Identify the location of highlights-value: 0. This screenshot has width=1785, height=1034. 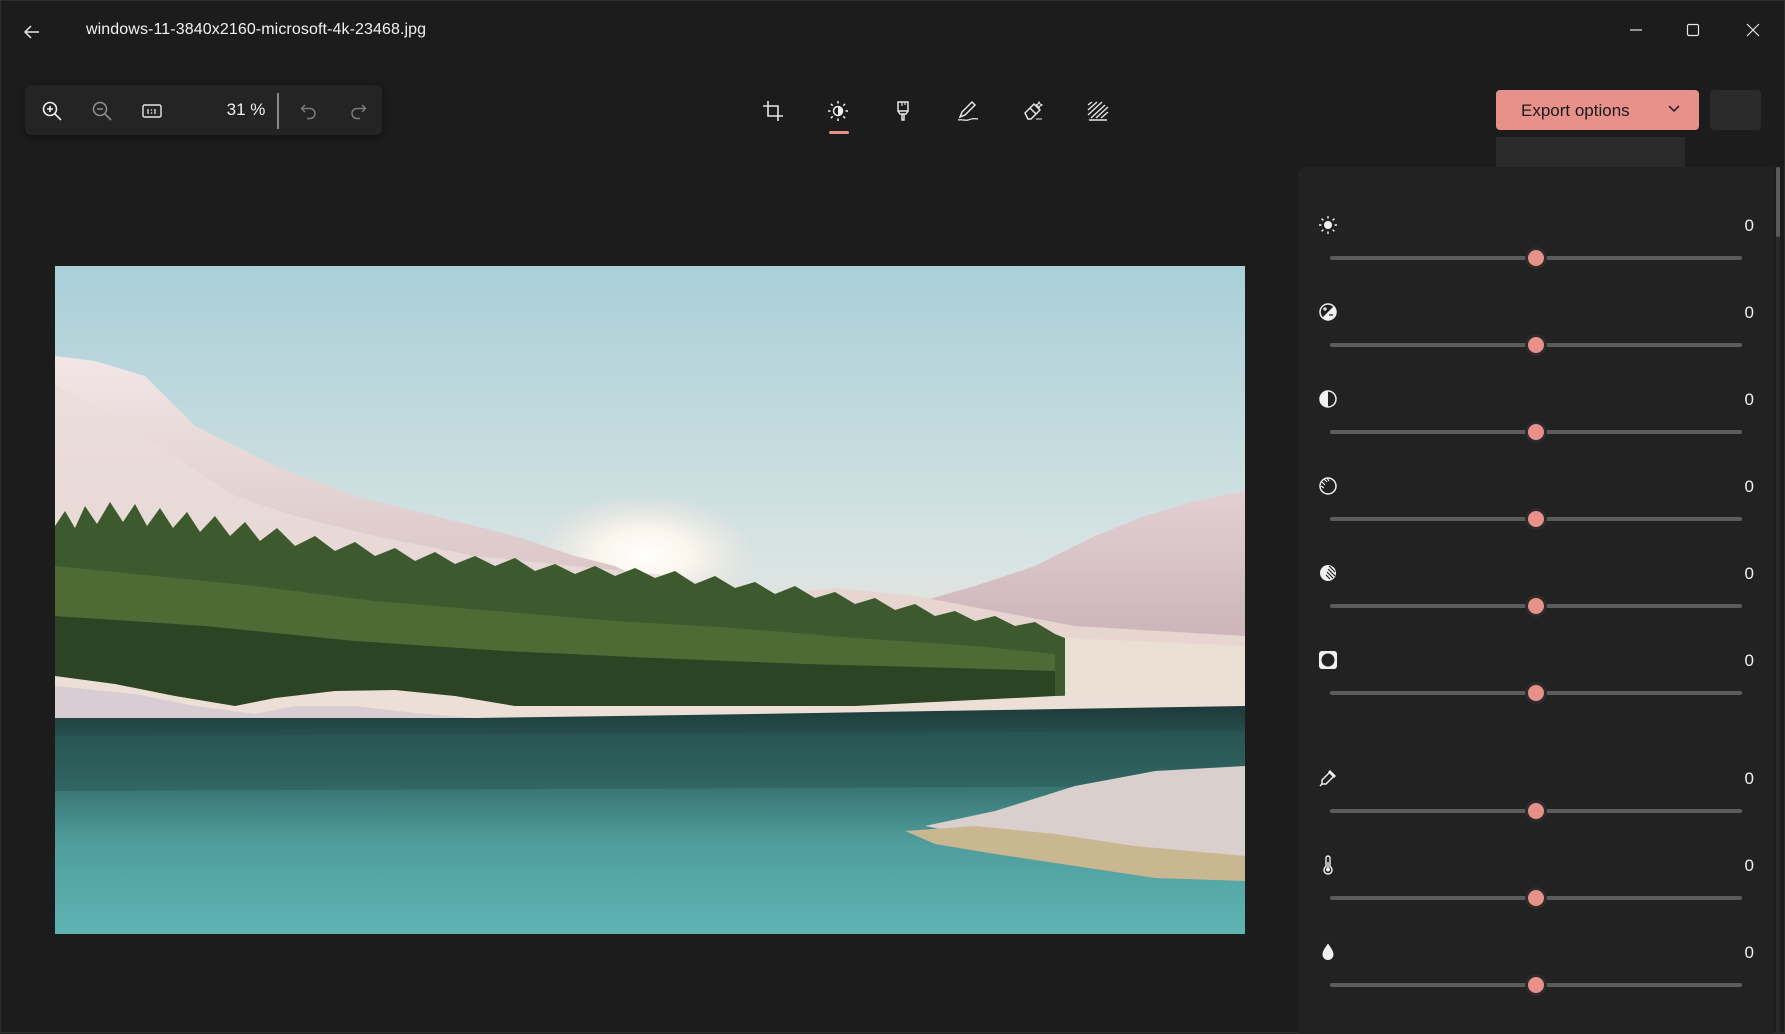
(1749, 486).